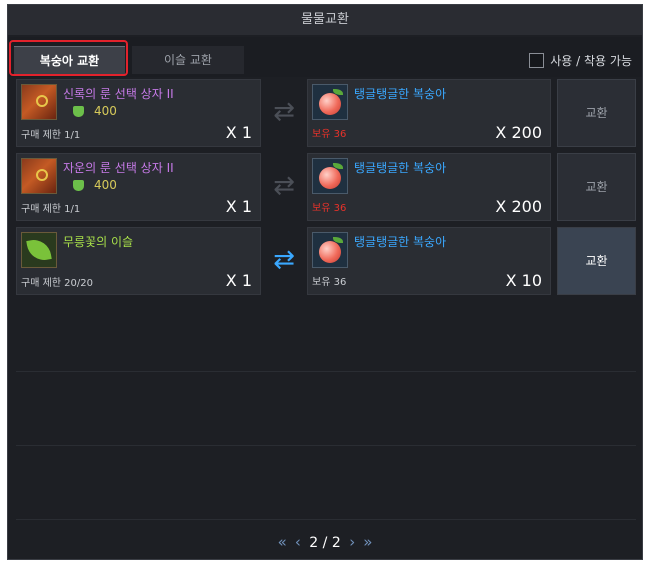  I want to click on filter-label: 사용 / 착용 가능, so click(591, 61).